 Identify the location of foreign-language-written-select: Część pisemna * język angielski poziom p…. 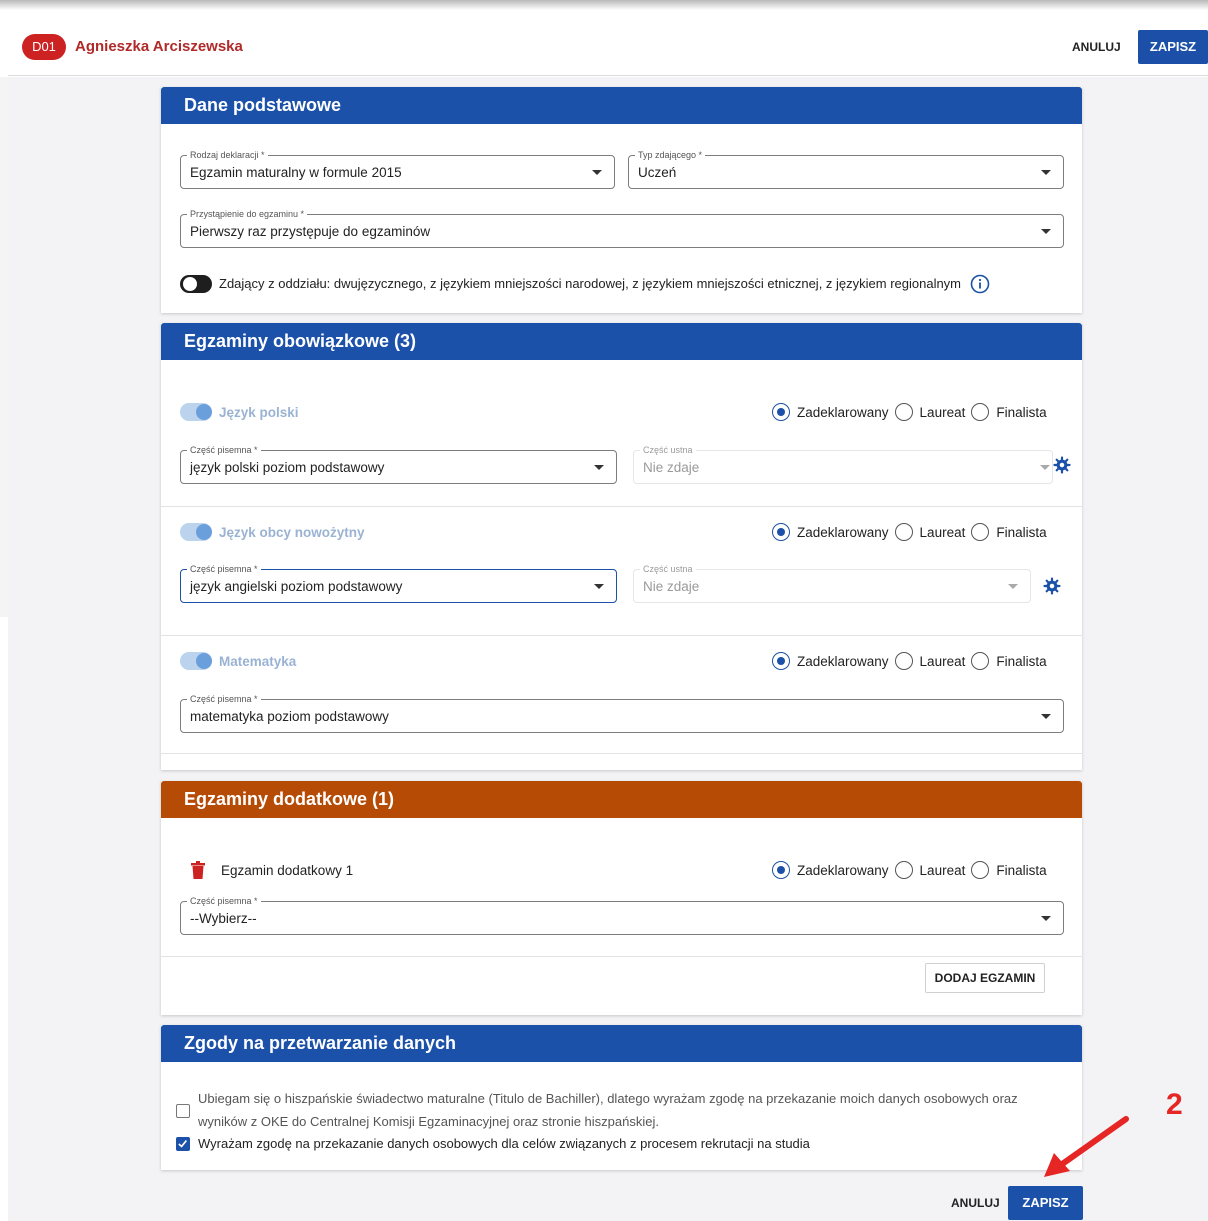
(398, 583).